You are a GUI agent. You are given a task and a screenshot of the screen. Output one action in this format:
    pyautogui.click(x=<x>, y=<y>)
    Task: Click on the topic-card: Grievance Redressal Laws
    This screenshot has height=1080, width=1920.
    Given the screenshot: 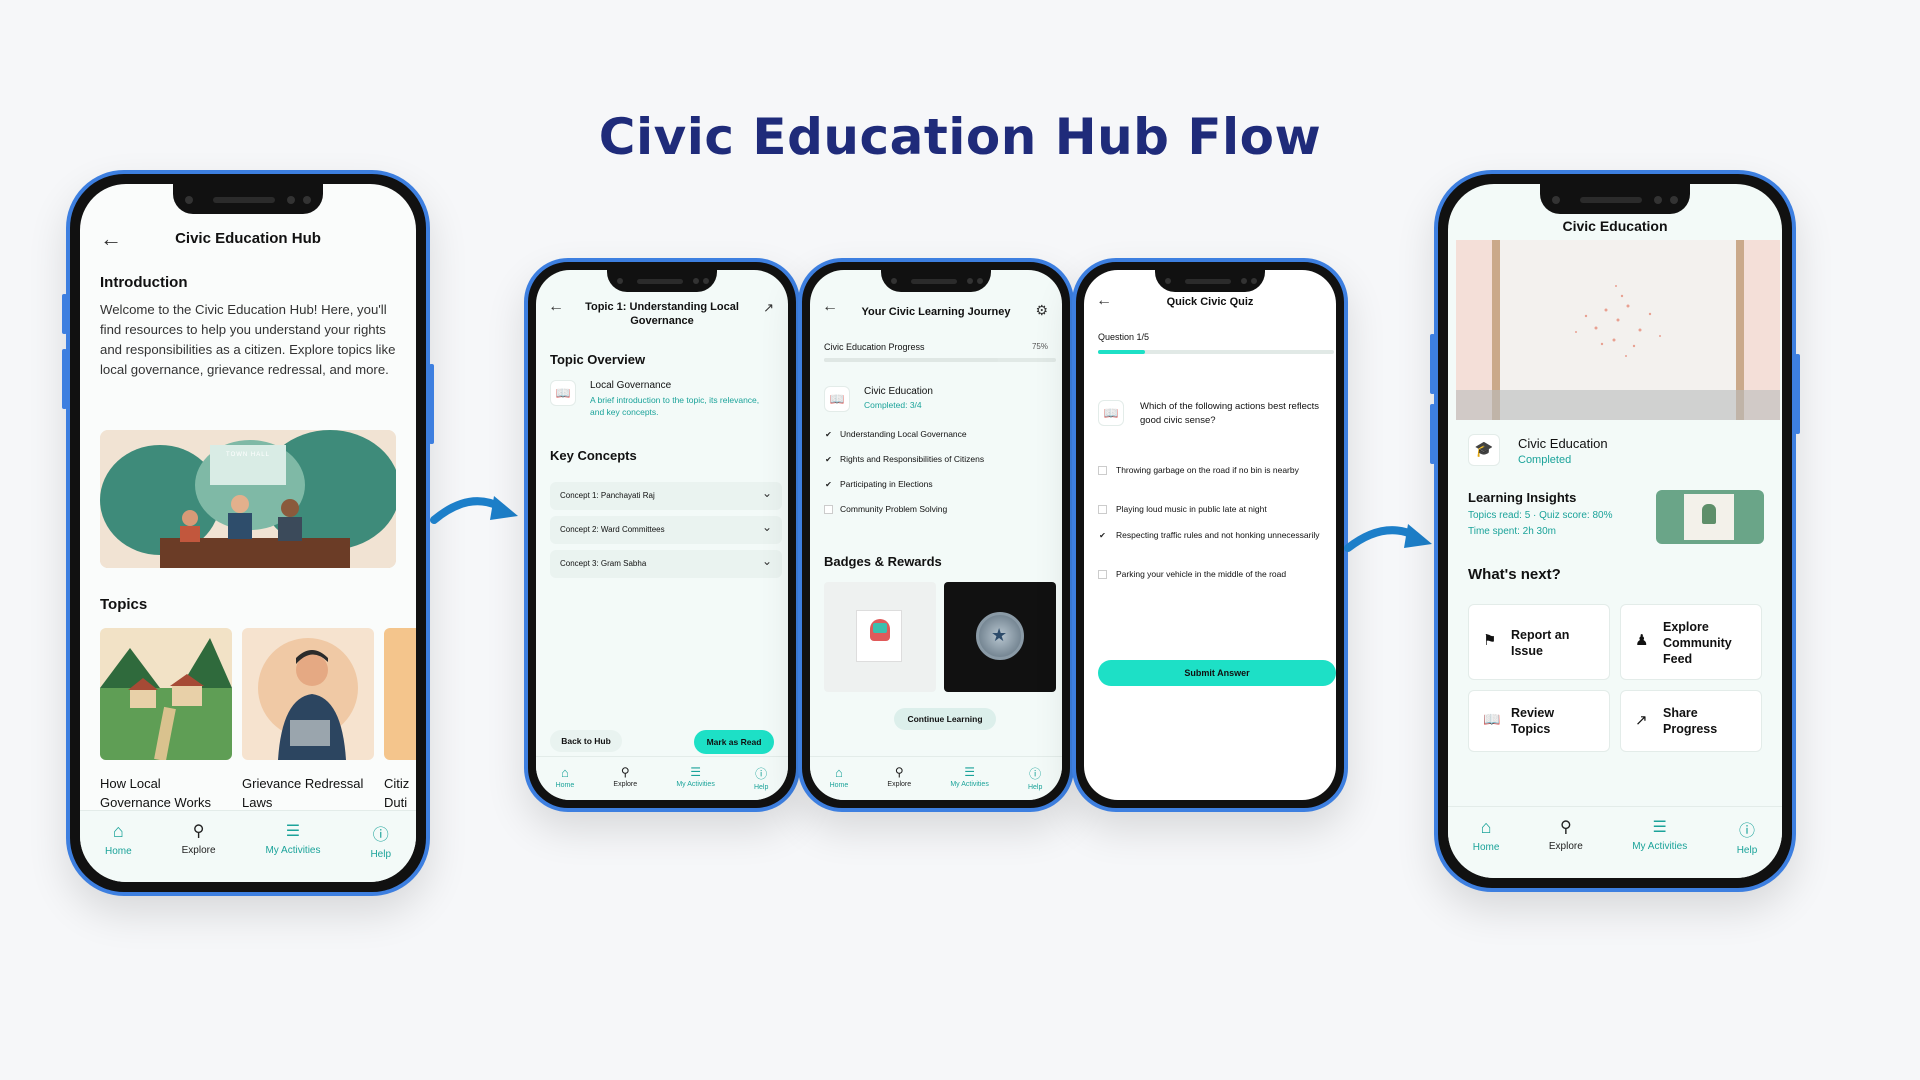 What is the action you would take?
    pyautogui.click(x=308, y=720)
    